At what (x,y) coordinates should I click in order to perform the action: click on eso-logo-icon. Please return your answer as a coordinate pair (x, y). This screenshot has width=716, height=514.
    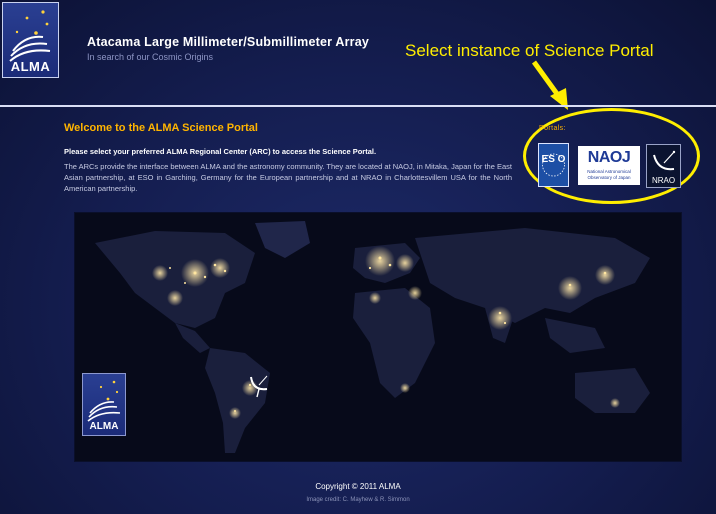
    Looking at the image, I should click on (553, 165).